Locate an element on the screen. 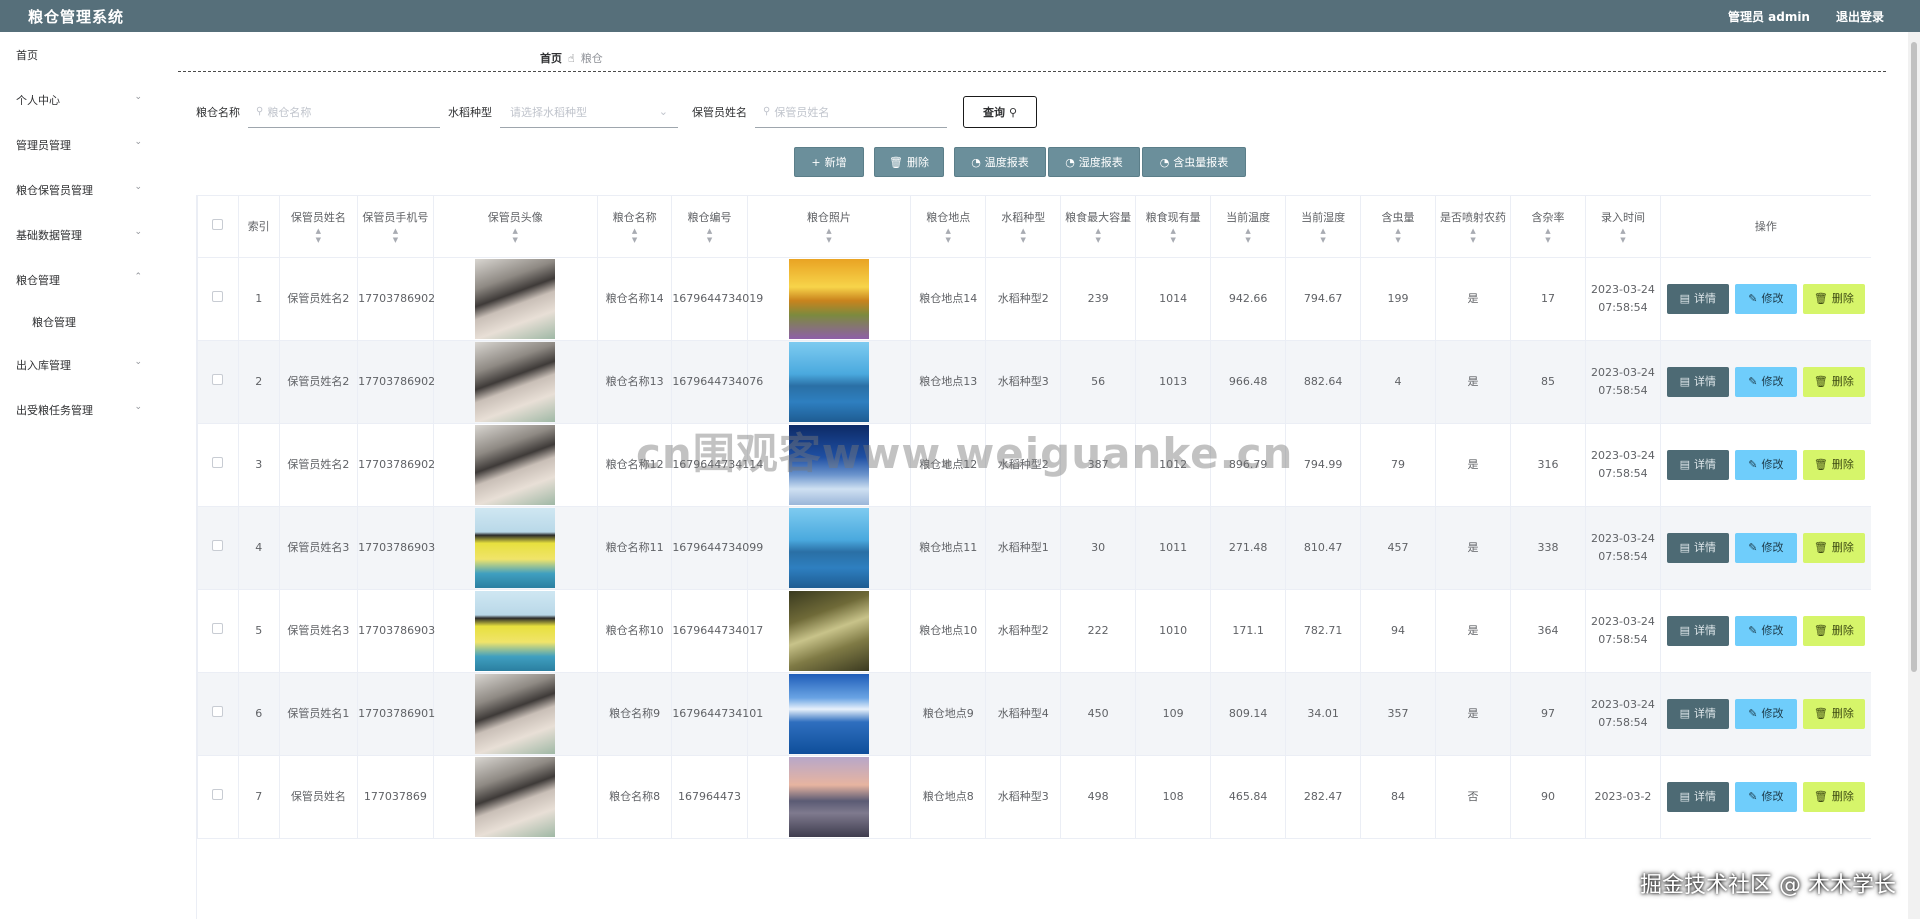 The width and height of the screenshot is (1920, 919). search-button: 查询 ⚲ is located at coordinates (1000, 112).